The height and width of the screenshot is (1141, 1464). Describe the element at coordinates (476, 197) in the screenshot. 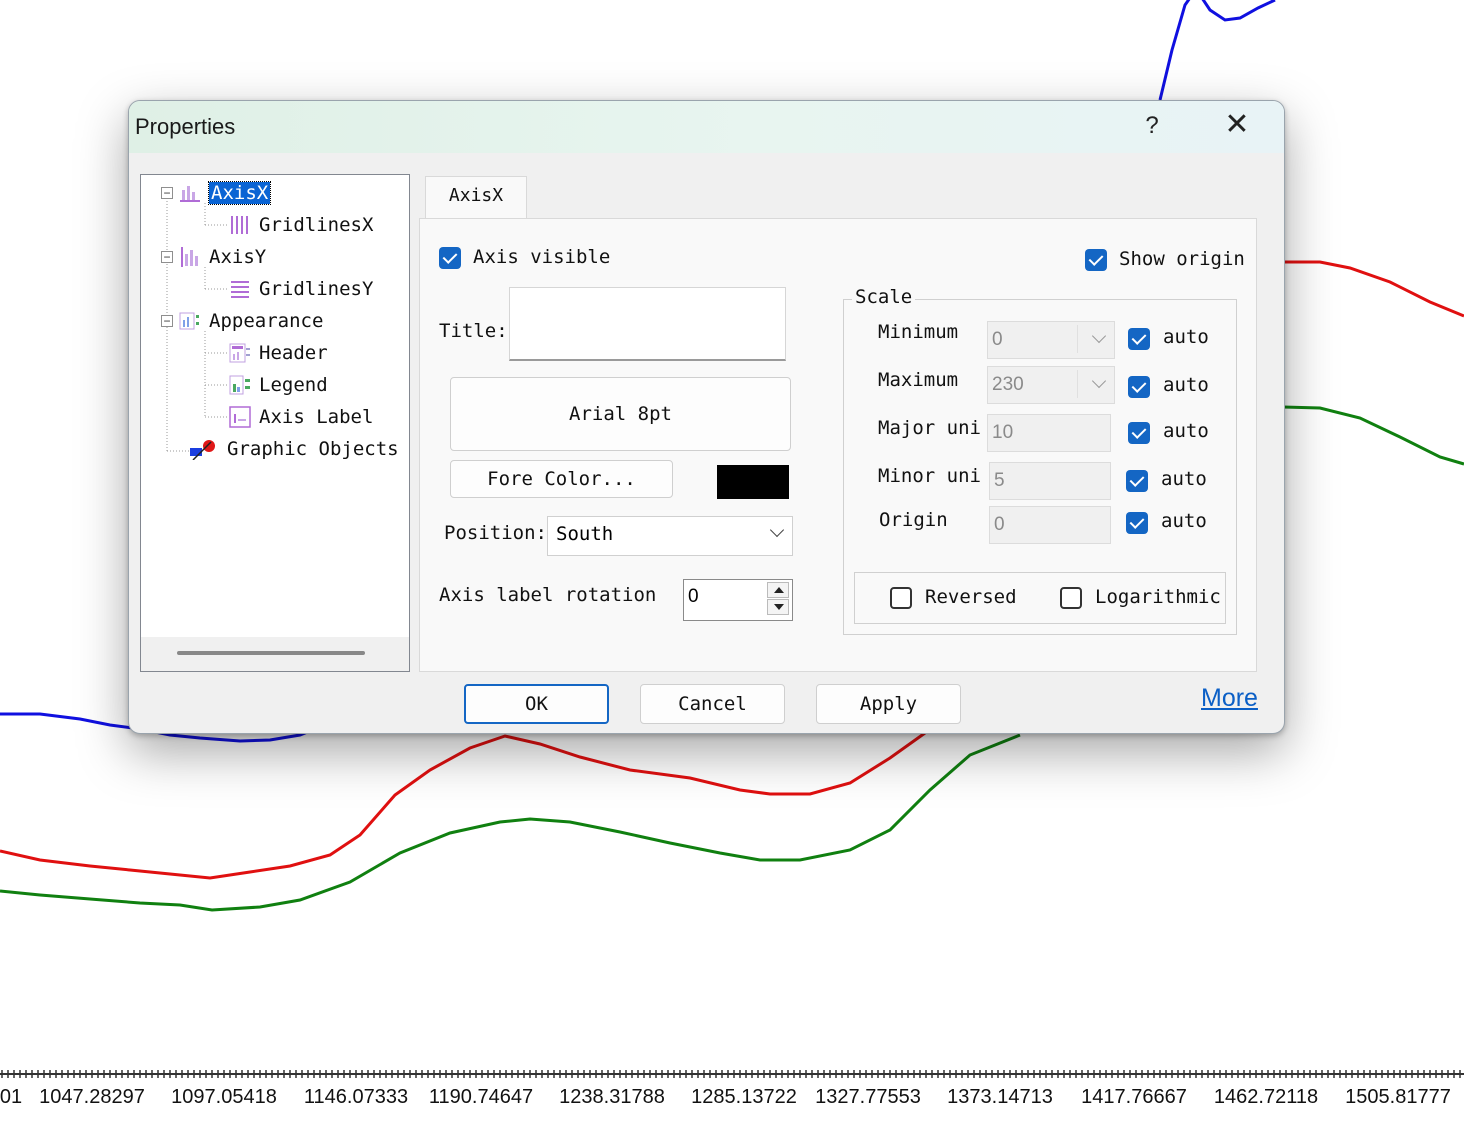

I see `tab-axisx: AxisX` at that location.